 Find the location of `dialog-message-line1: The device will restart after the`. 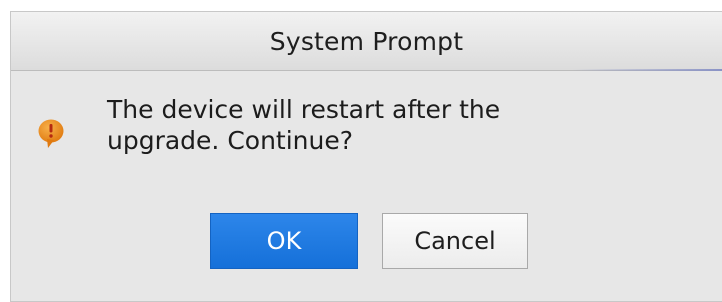

dialog-message-line1: The device will restart after the is located at coordinates (304, 109).